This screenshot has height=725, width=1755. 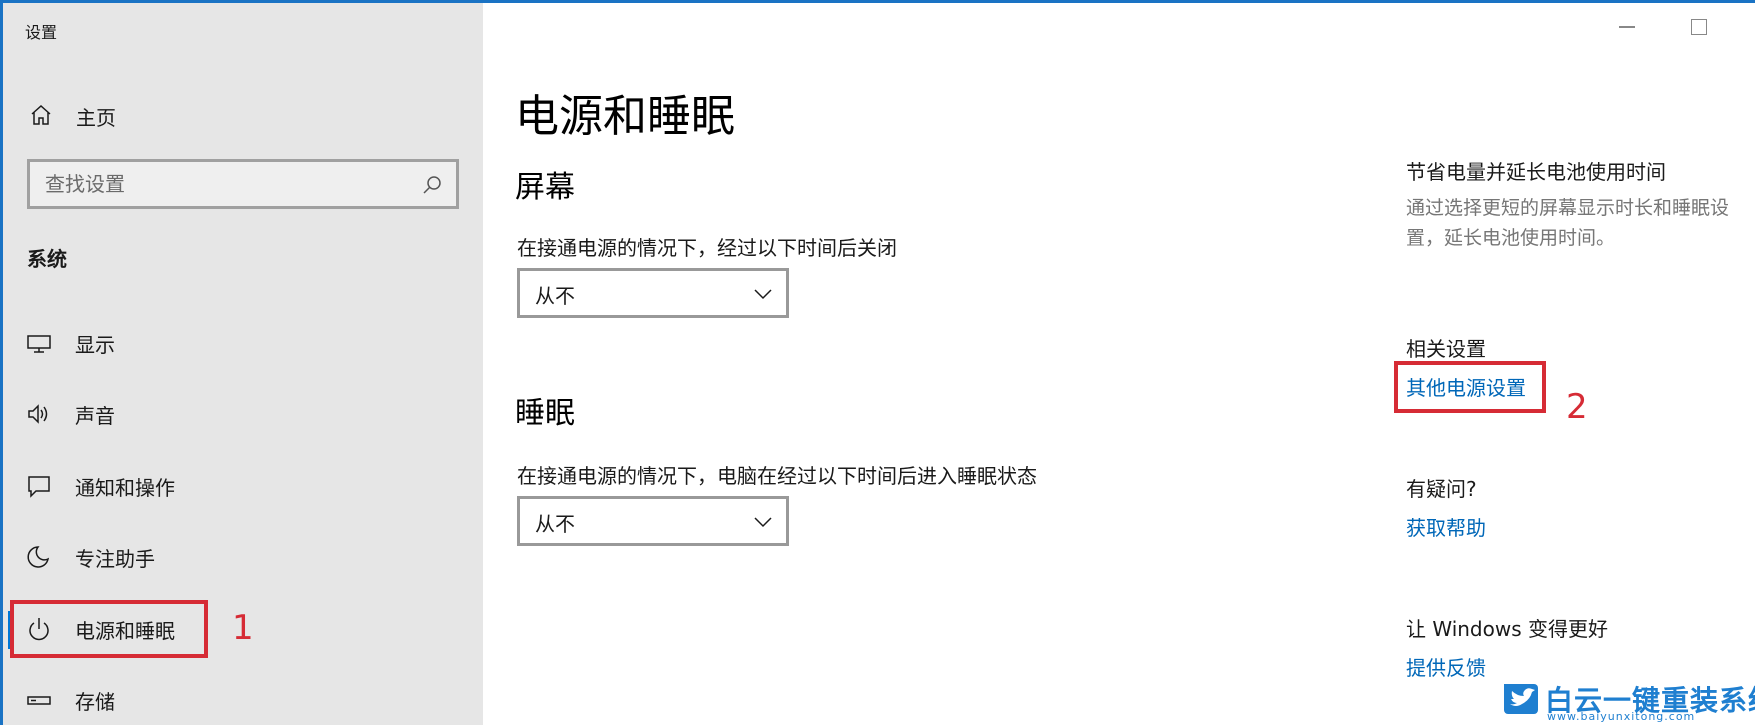 What do you see at coordinates (555, 296) in the screenshot?
I see `screen-timeout-value: 从不` at bounding box center [555, 296].